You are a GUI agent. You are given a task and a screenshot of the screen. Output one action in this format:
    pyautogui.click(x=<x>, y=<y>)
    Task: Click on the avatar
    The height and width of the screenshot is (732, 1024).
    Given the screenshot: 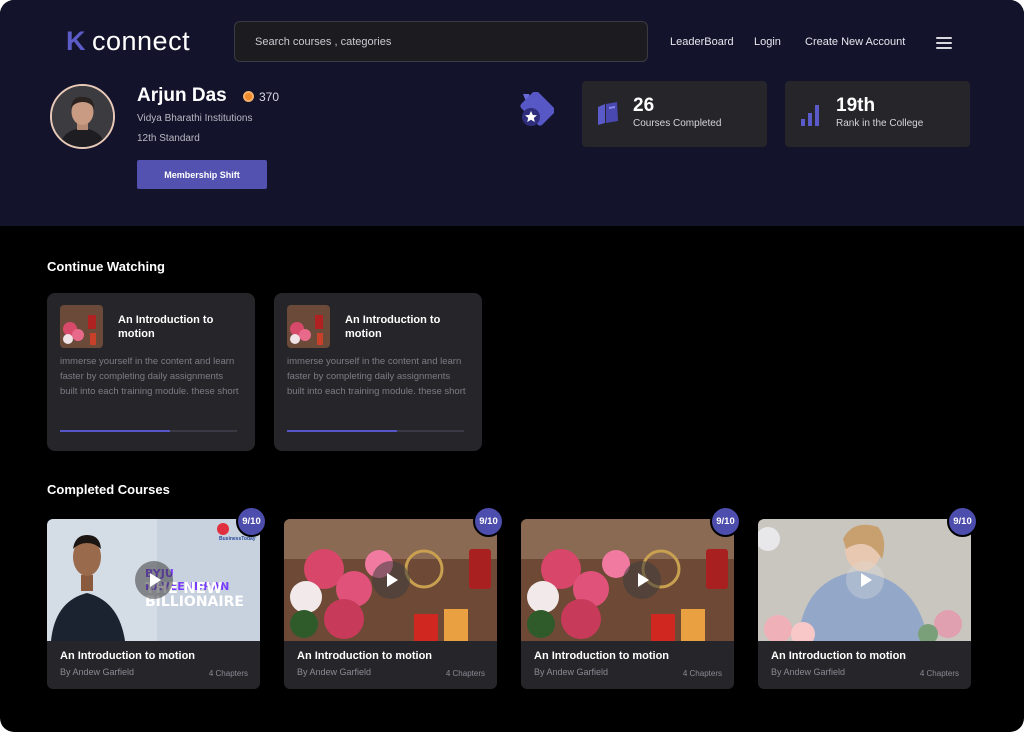 What is the action you would take?
    pyautogui.click(x=82, y=116)
    